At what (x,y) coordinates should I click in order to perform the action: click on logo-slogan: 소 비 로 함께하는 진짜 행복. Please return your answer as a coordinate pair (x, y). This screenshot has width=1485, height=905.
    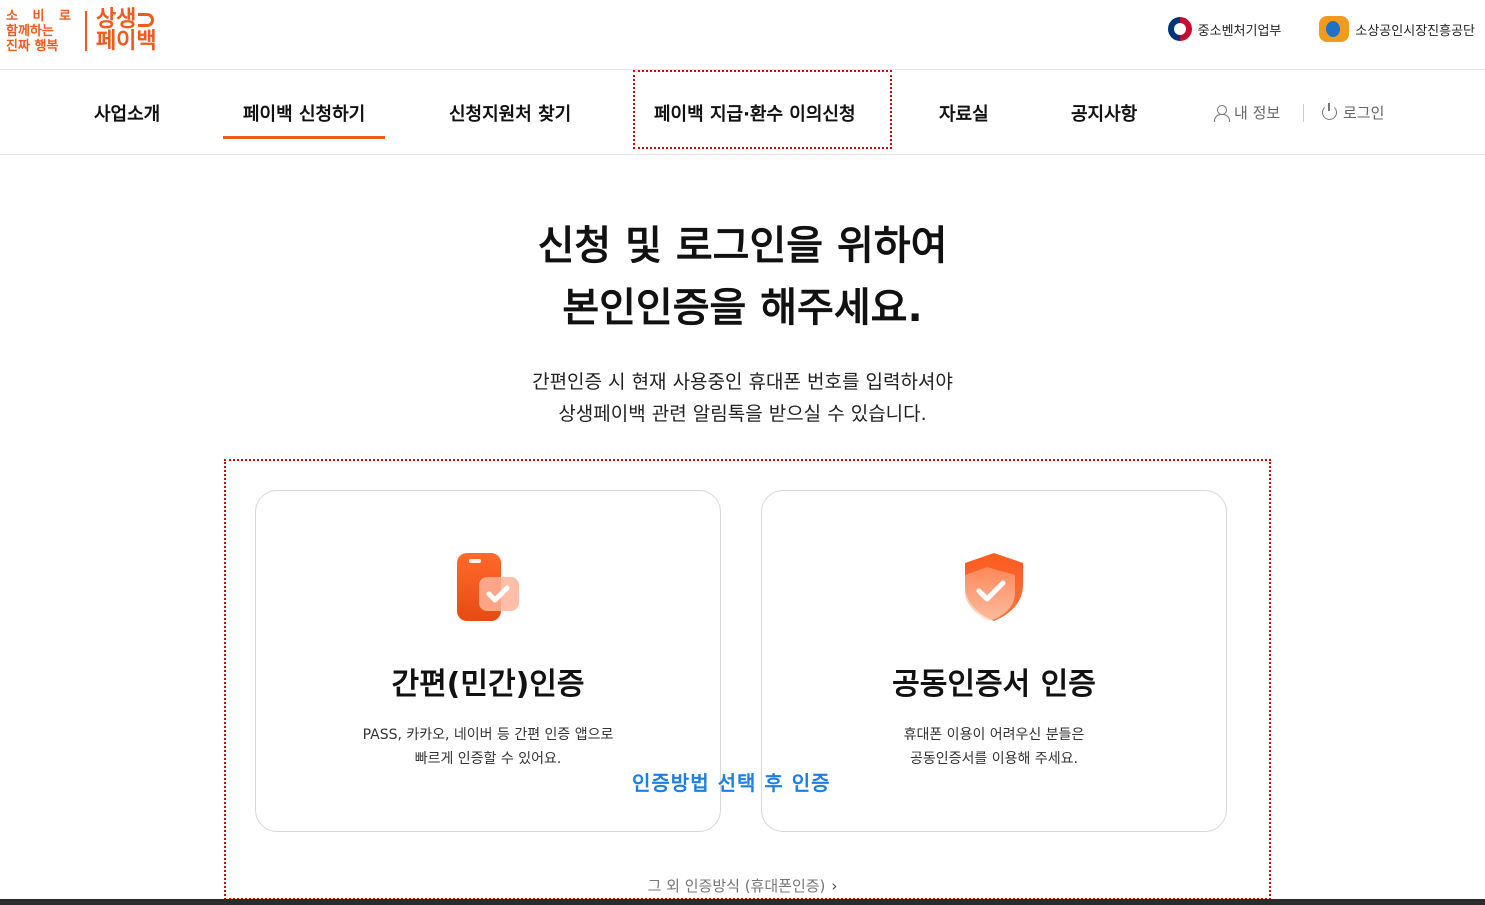
    Looking at the image, I should click on (41, 31).